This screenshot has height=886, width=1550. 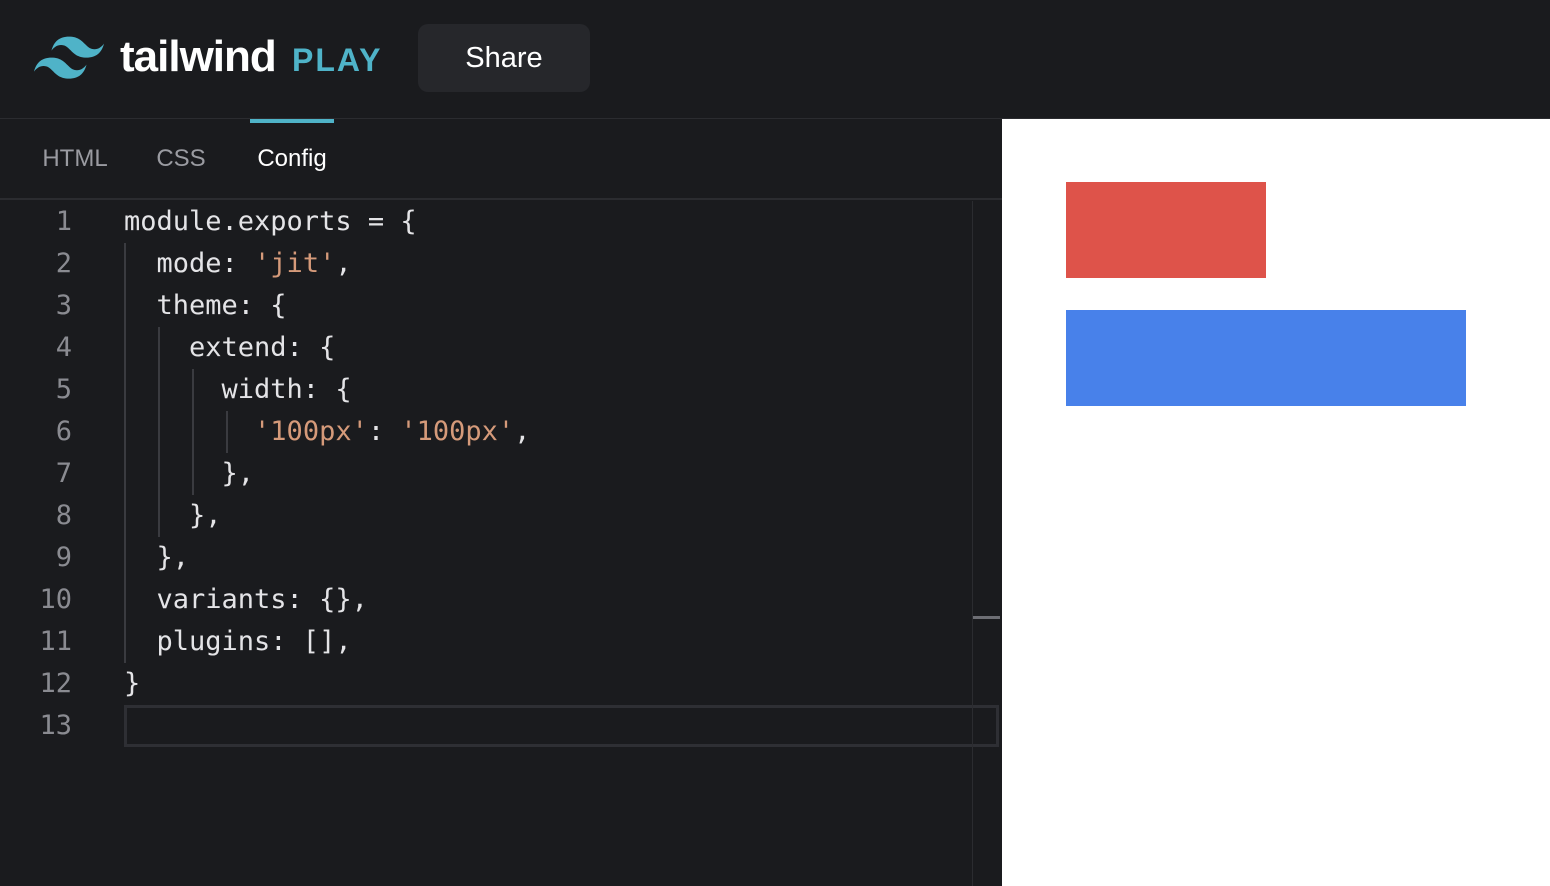 What do you see at coordinates (504, 58) in the screenshot?
I see `share-button: Share` at bounding box center [504, 58].